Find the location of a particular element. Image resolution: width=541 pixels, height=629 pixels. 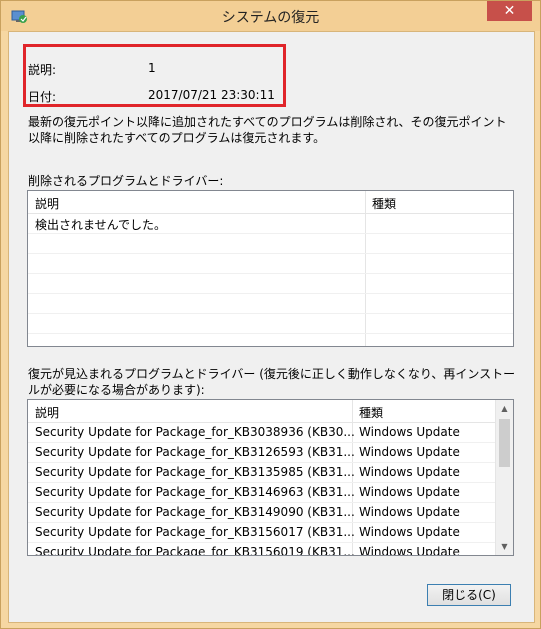

close-icon: ✕ is located at coordinates (509, 11).